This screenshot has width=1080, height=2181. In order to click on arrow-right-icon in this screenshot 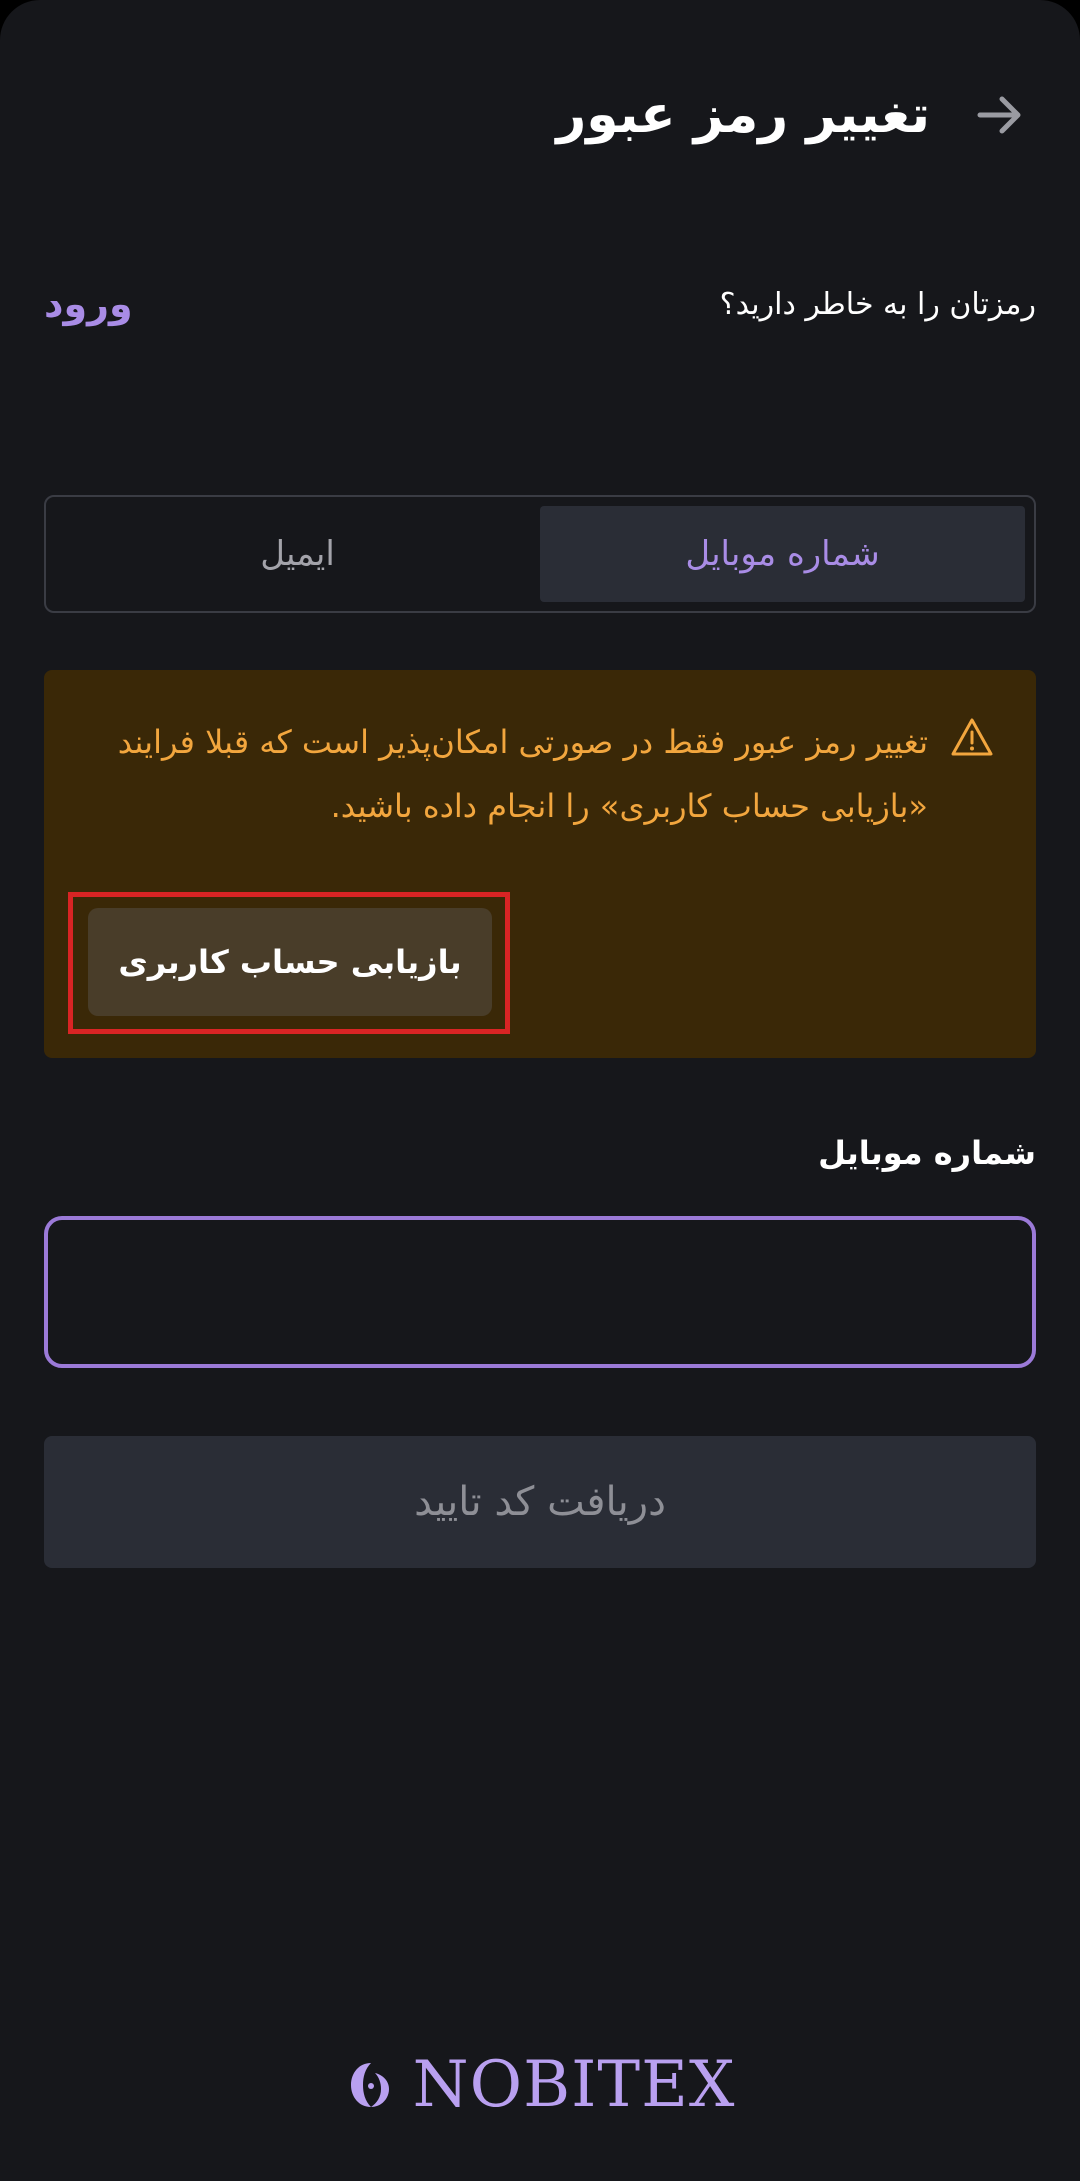, I will do `click(999, 115)`.